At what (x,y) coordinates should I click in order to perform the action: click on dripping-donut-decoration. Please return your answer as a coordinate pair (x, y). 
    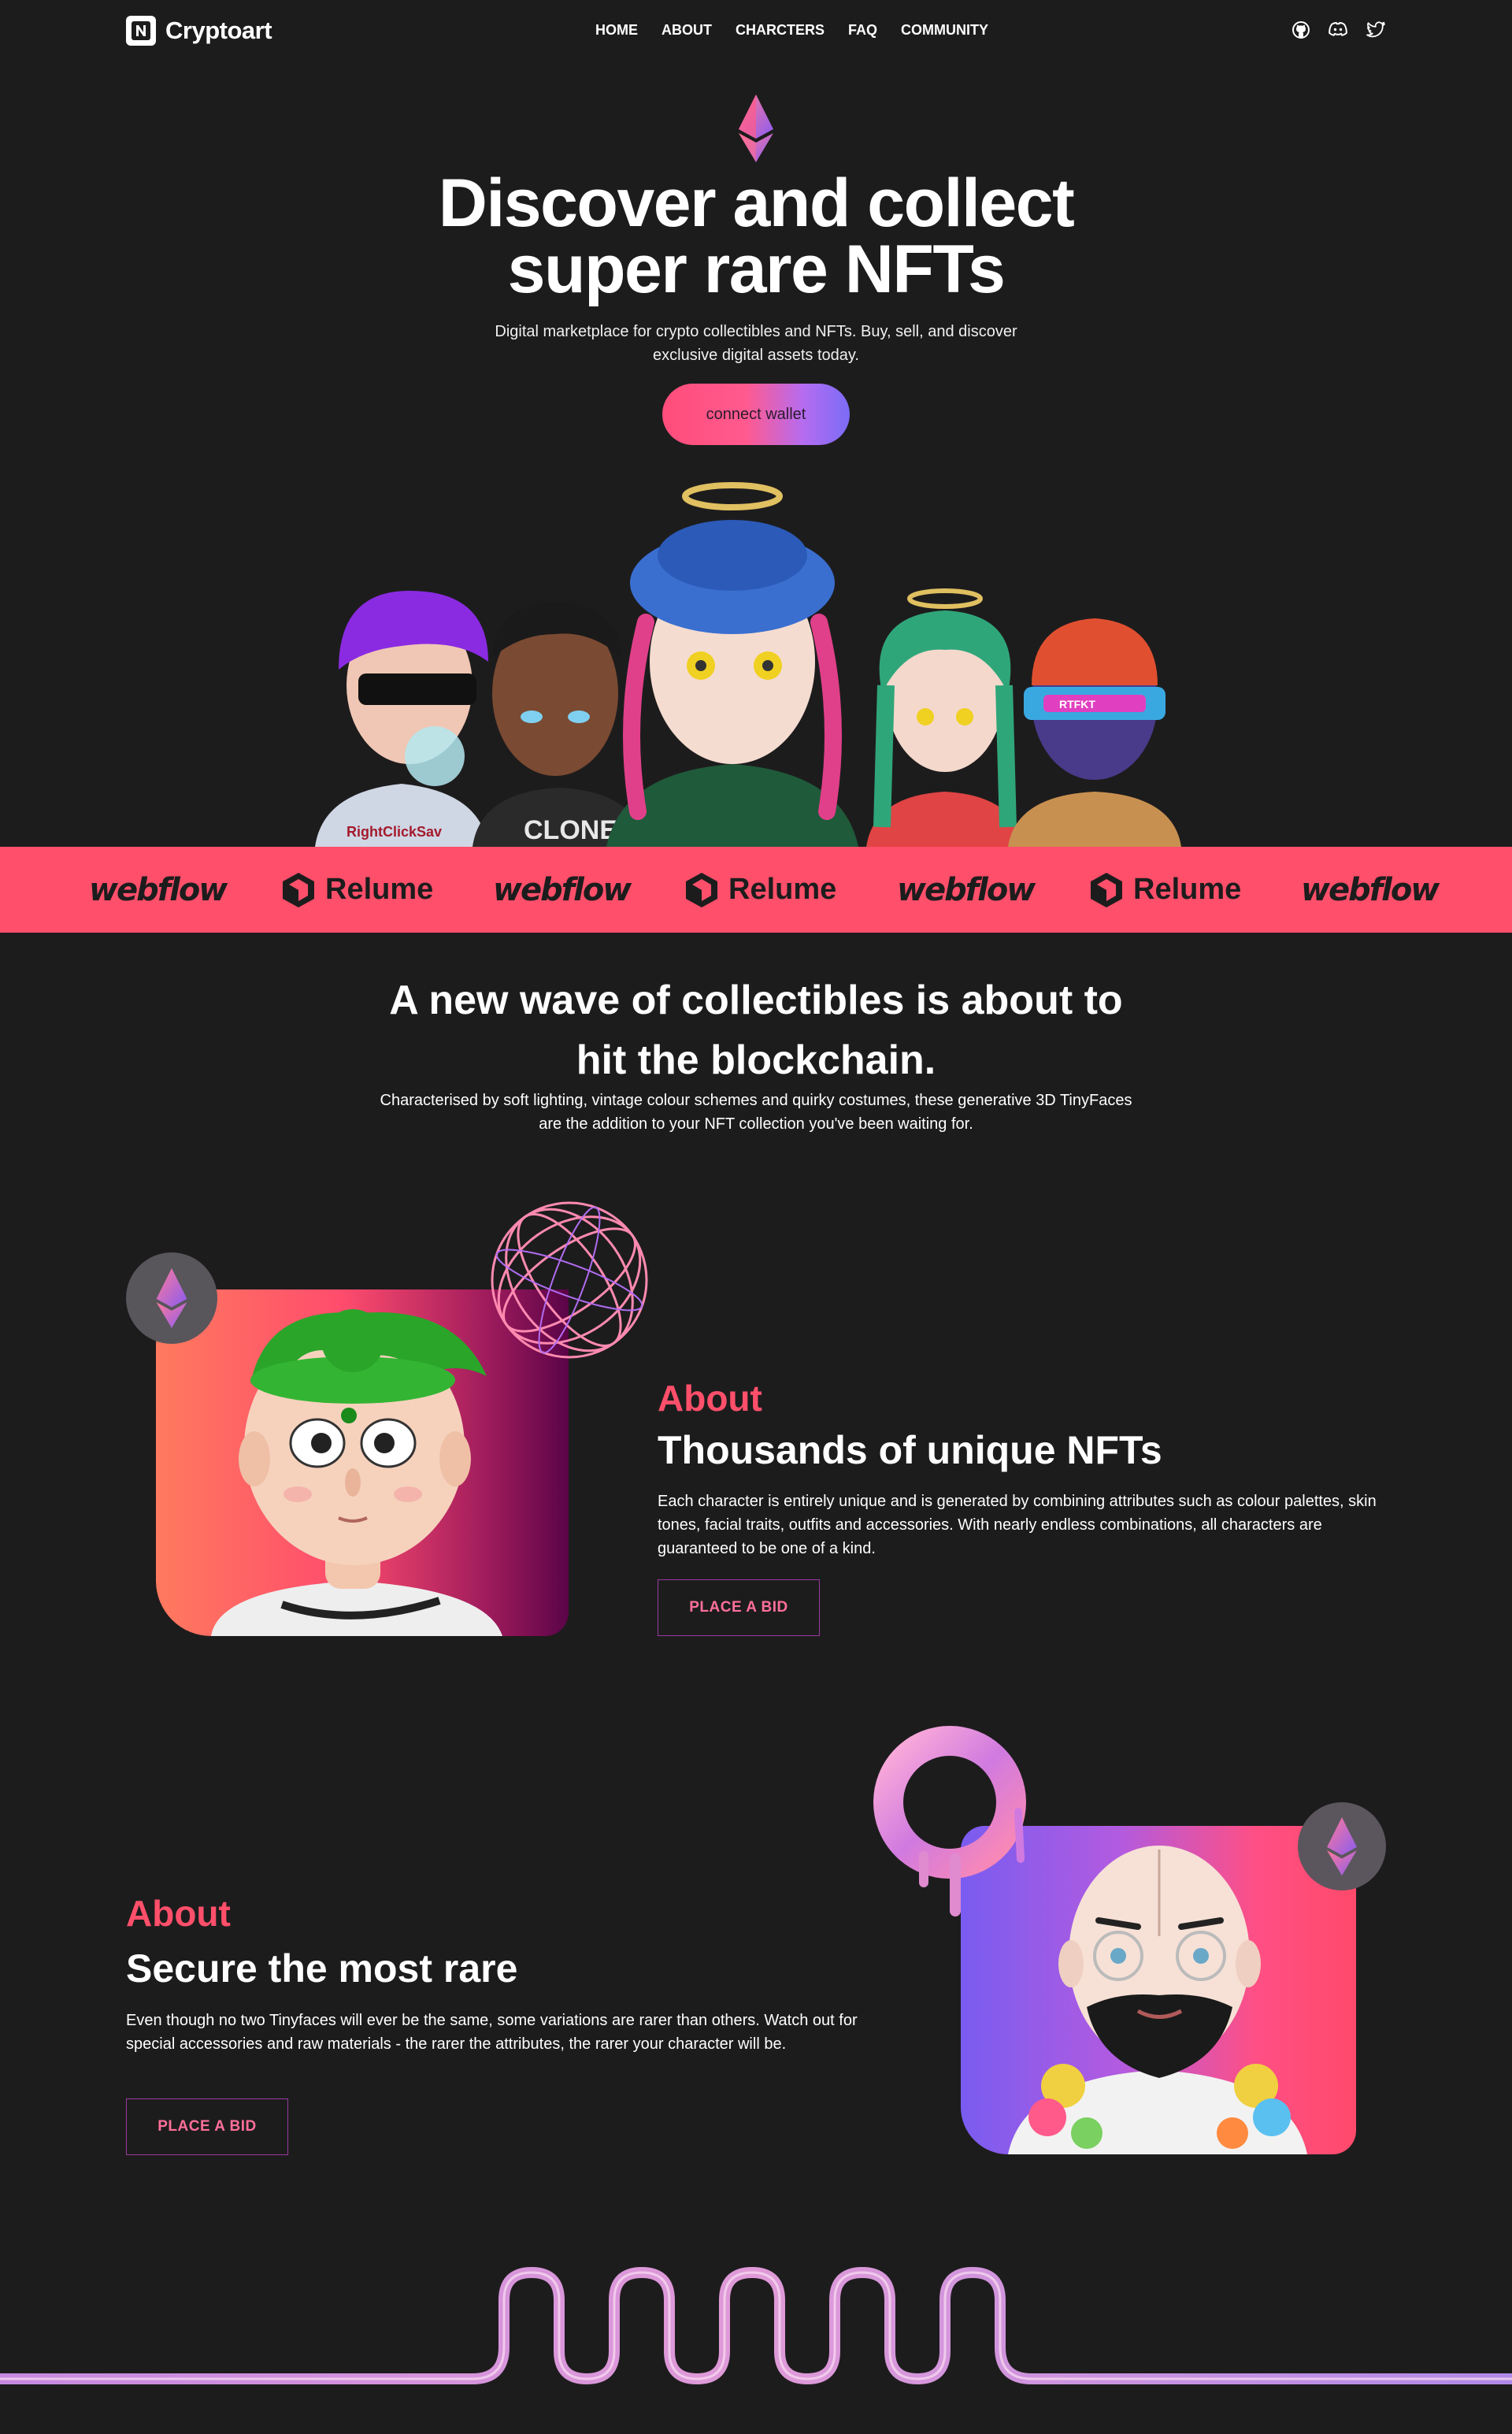
    Looking at the image, I should click on (951, 1830).